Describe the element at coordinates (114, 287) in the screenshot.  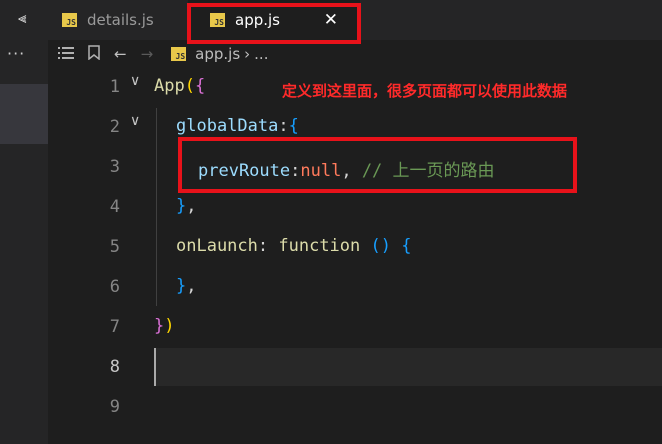
I see `line-number: 6` at that location.